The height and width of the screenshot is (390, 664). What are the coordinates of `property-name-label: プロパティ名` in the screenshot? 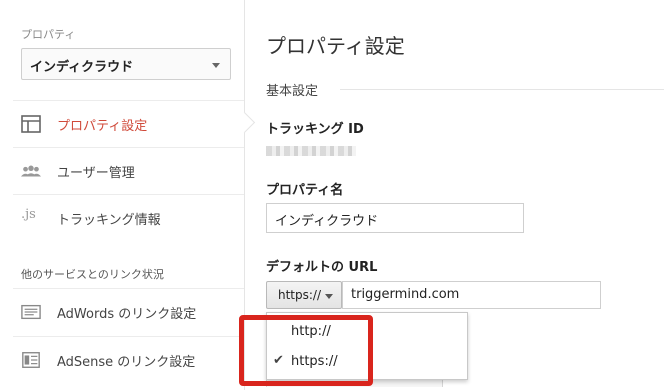 It's located at (305, 190).